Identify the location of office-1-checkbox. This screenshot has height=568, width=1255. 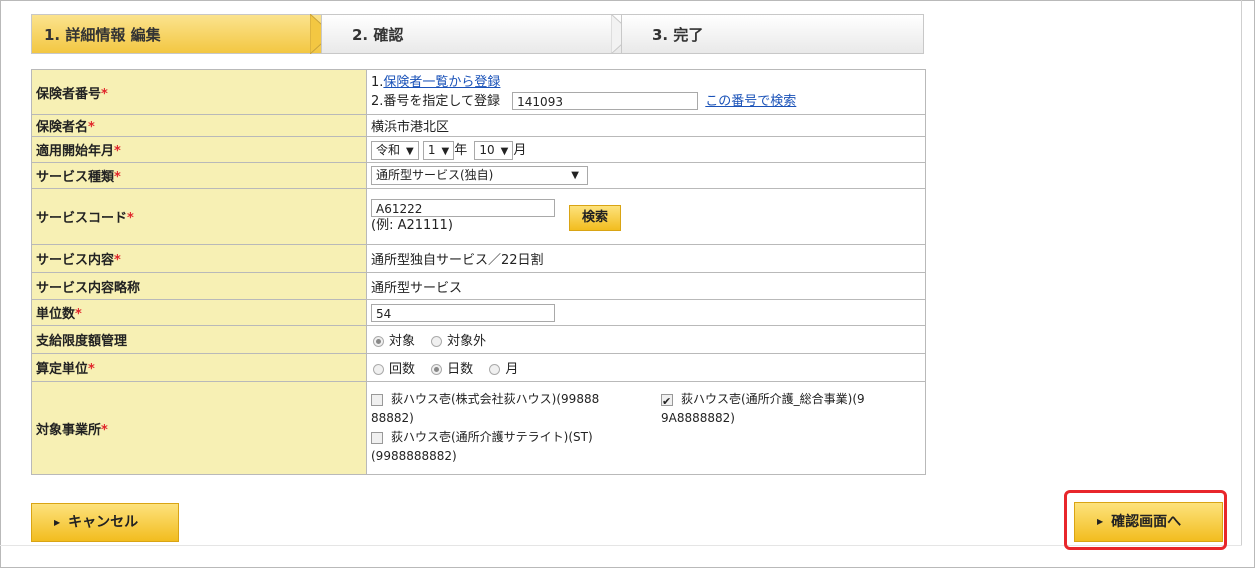
(377, 399).